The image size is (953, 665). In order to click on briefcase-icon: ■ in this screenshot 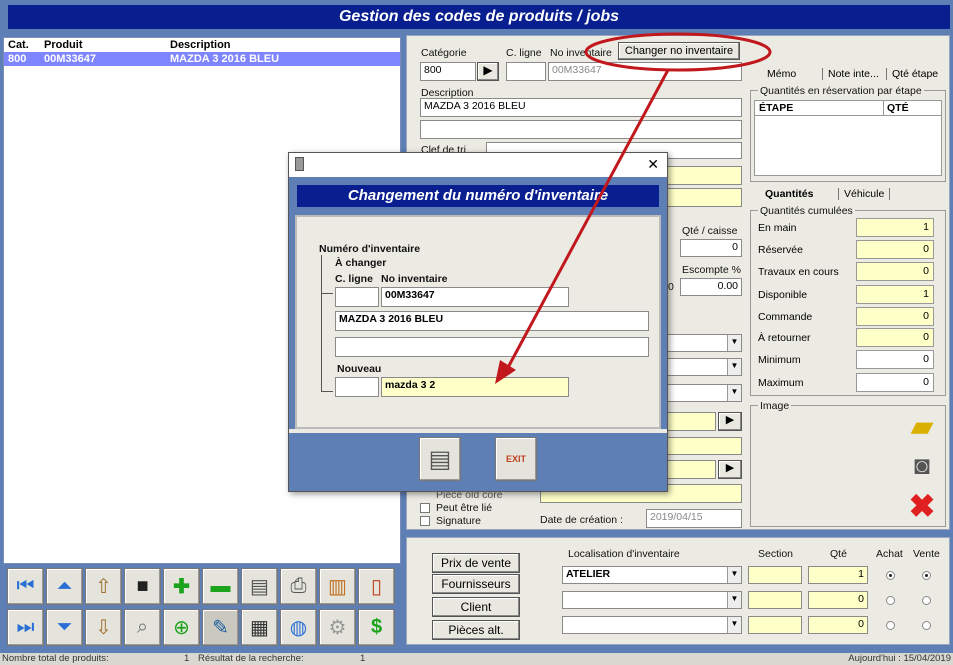, I will do `click(142, 586)`.